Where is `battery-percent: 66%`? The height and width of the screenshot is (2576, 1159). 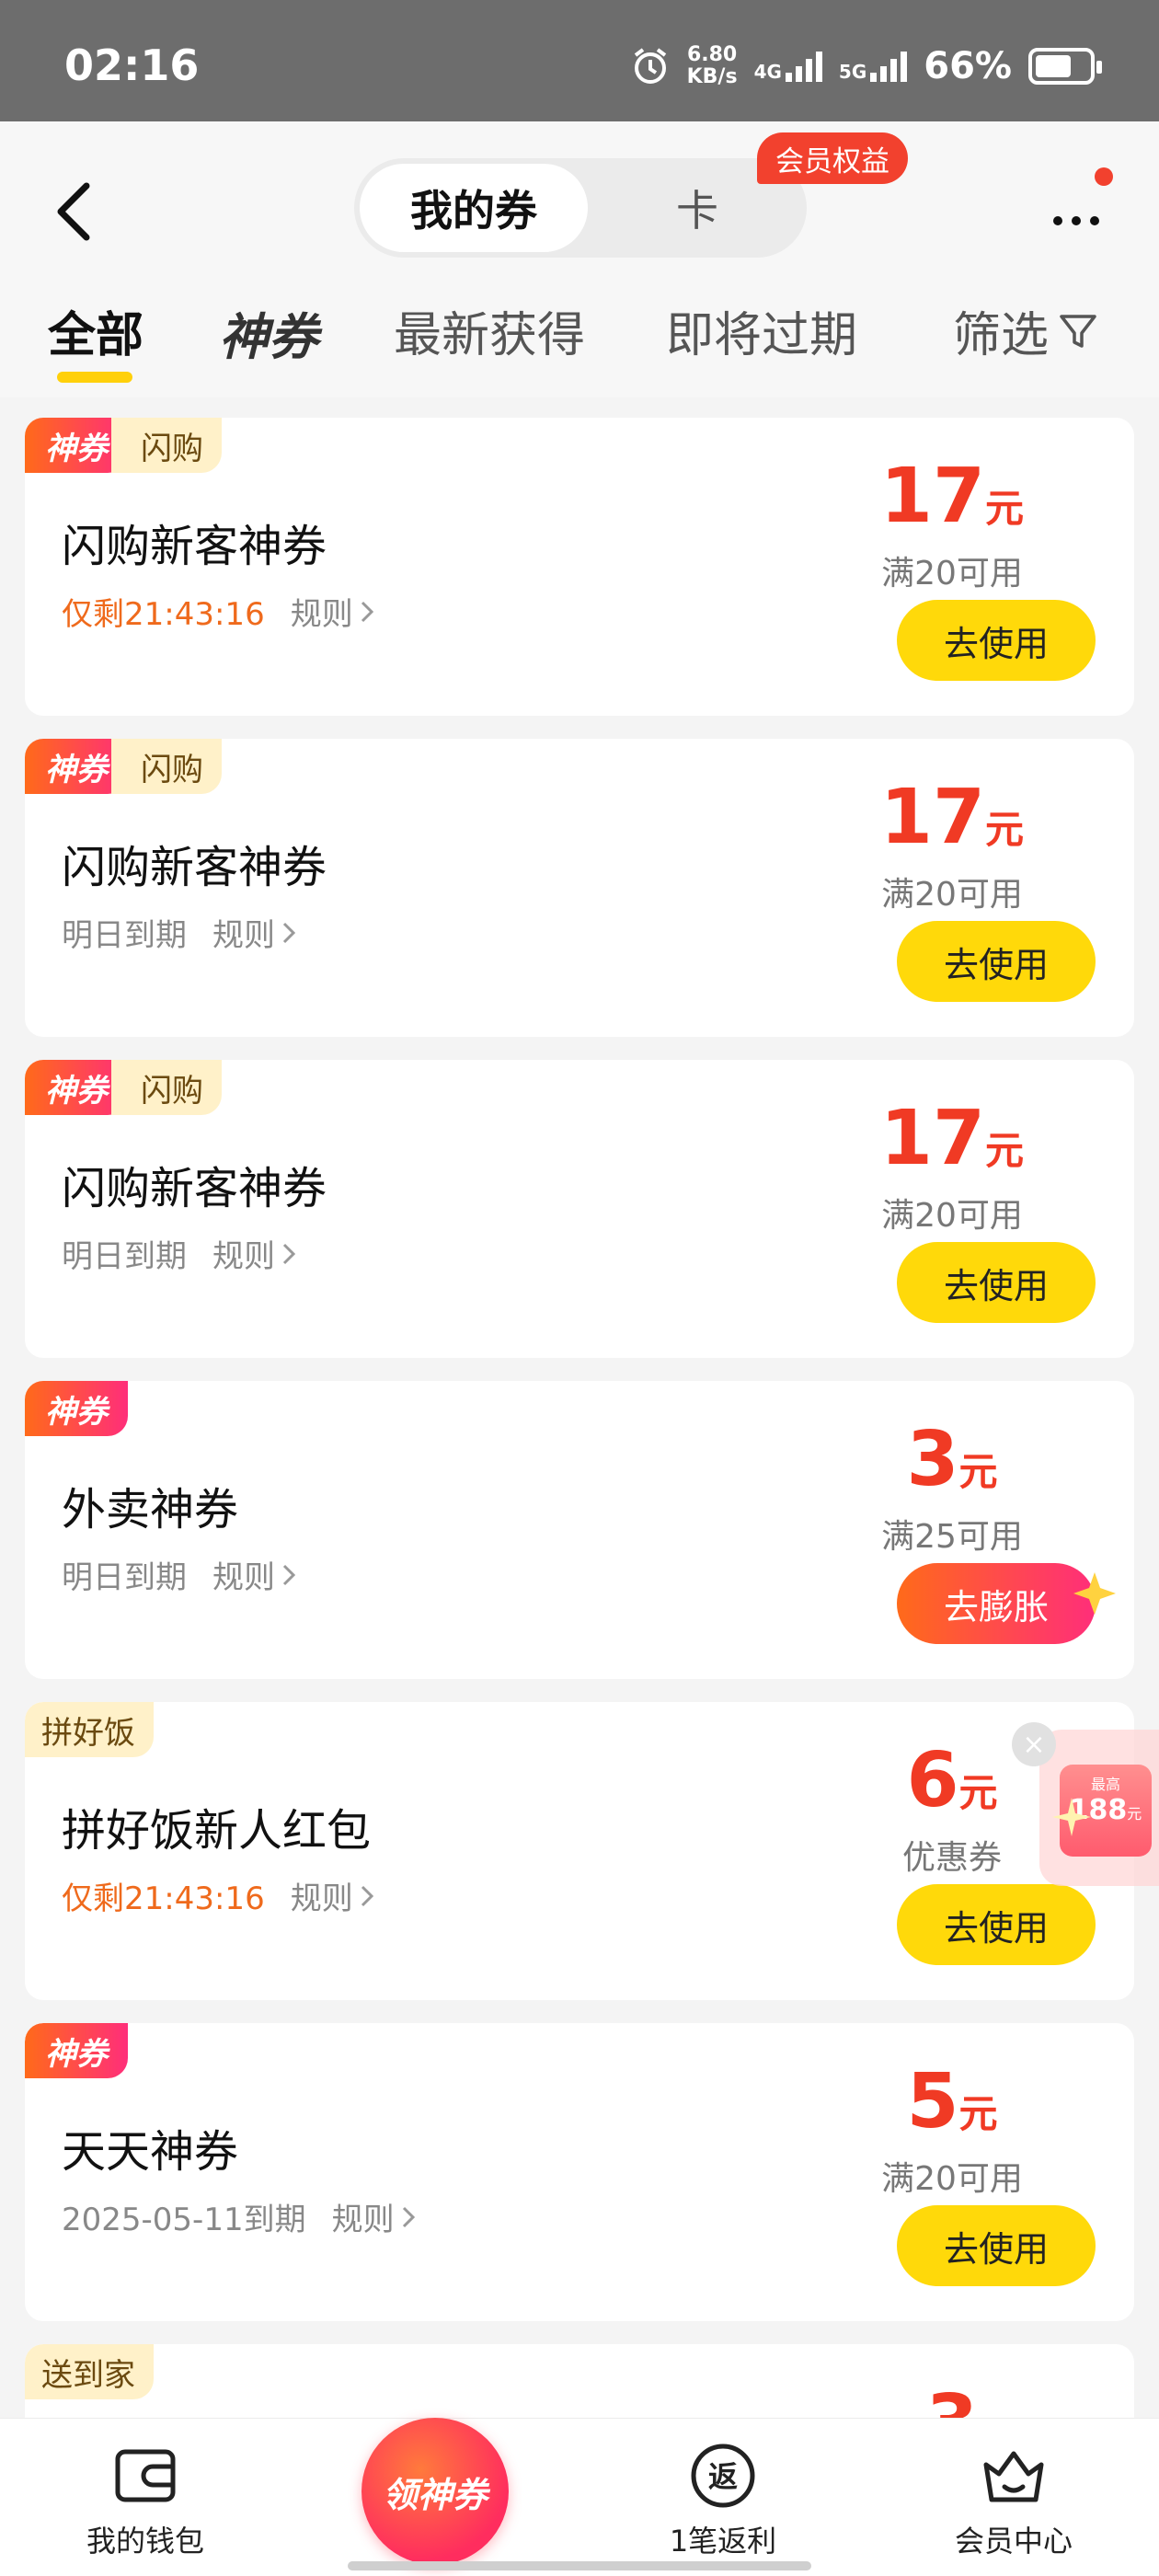
battery-percent: 66% is located at coordinates (968, 66).